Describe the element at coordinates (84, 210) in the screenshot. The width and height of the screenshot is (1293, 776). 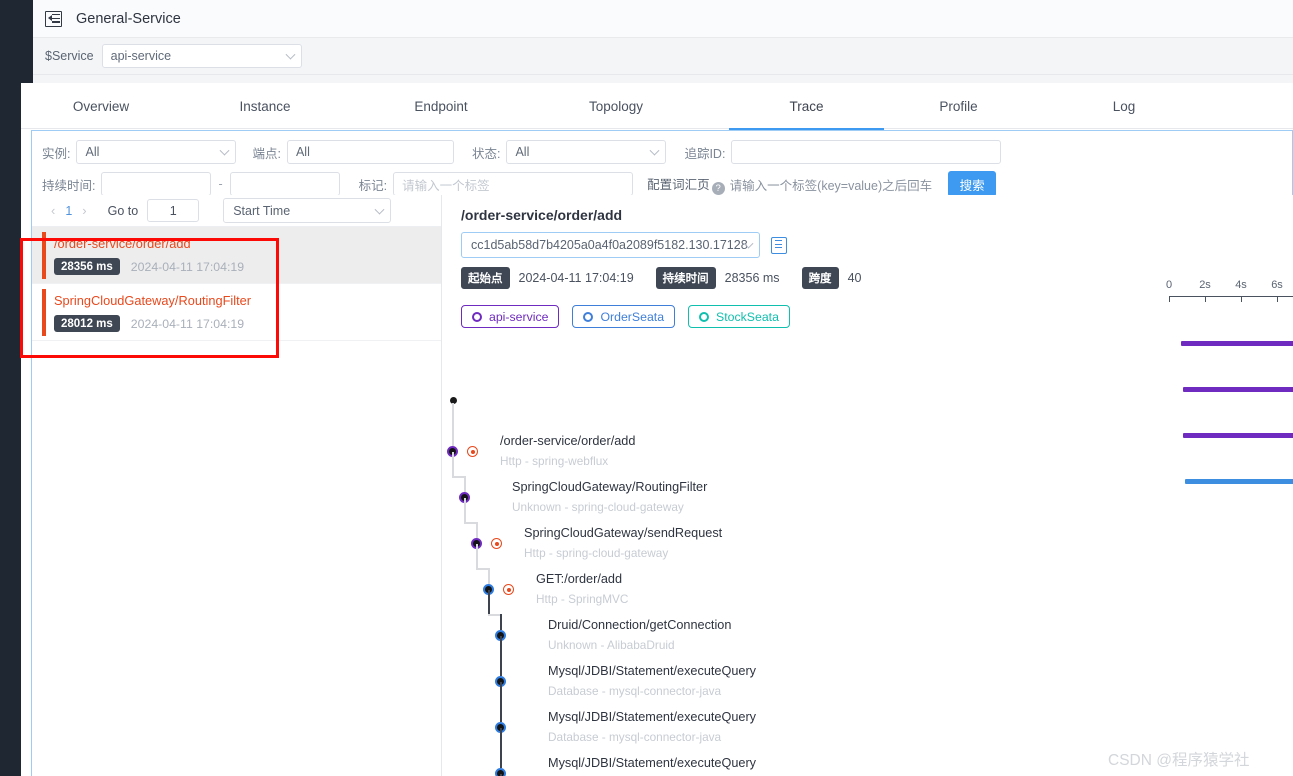
I see `chevron-right-icon: ›` at that location.